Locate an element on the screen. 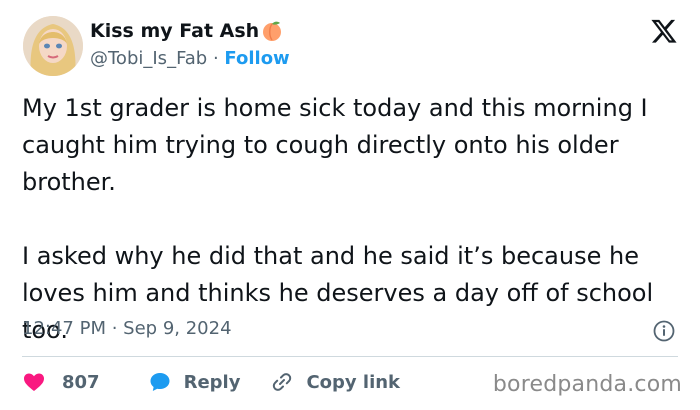 This screenshot has width=700, height=410. divider is located at coordinates (350, 356).